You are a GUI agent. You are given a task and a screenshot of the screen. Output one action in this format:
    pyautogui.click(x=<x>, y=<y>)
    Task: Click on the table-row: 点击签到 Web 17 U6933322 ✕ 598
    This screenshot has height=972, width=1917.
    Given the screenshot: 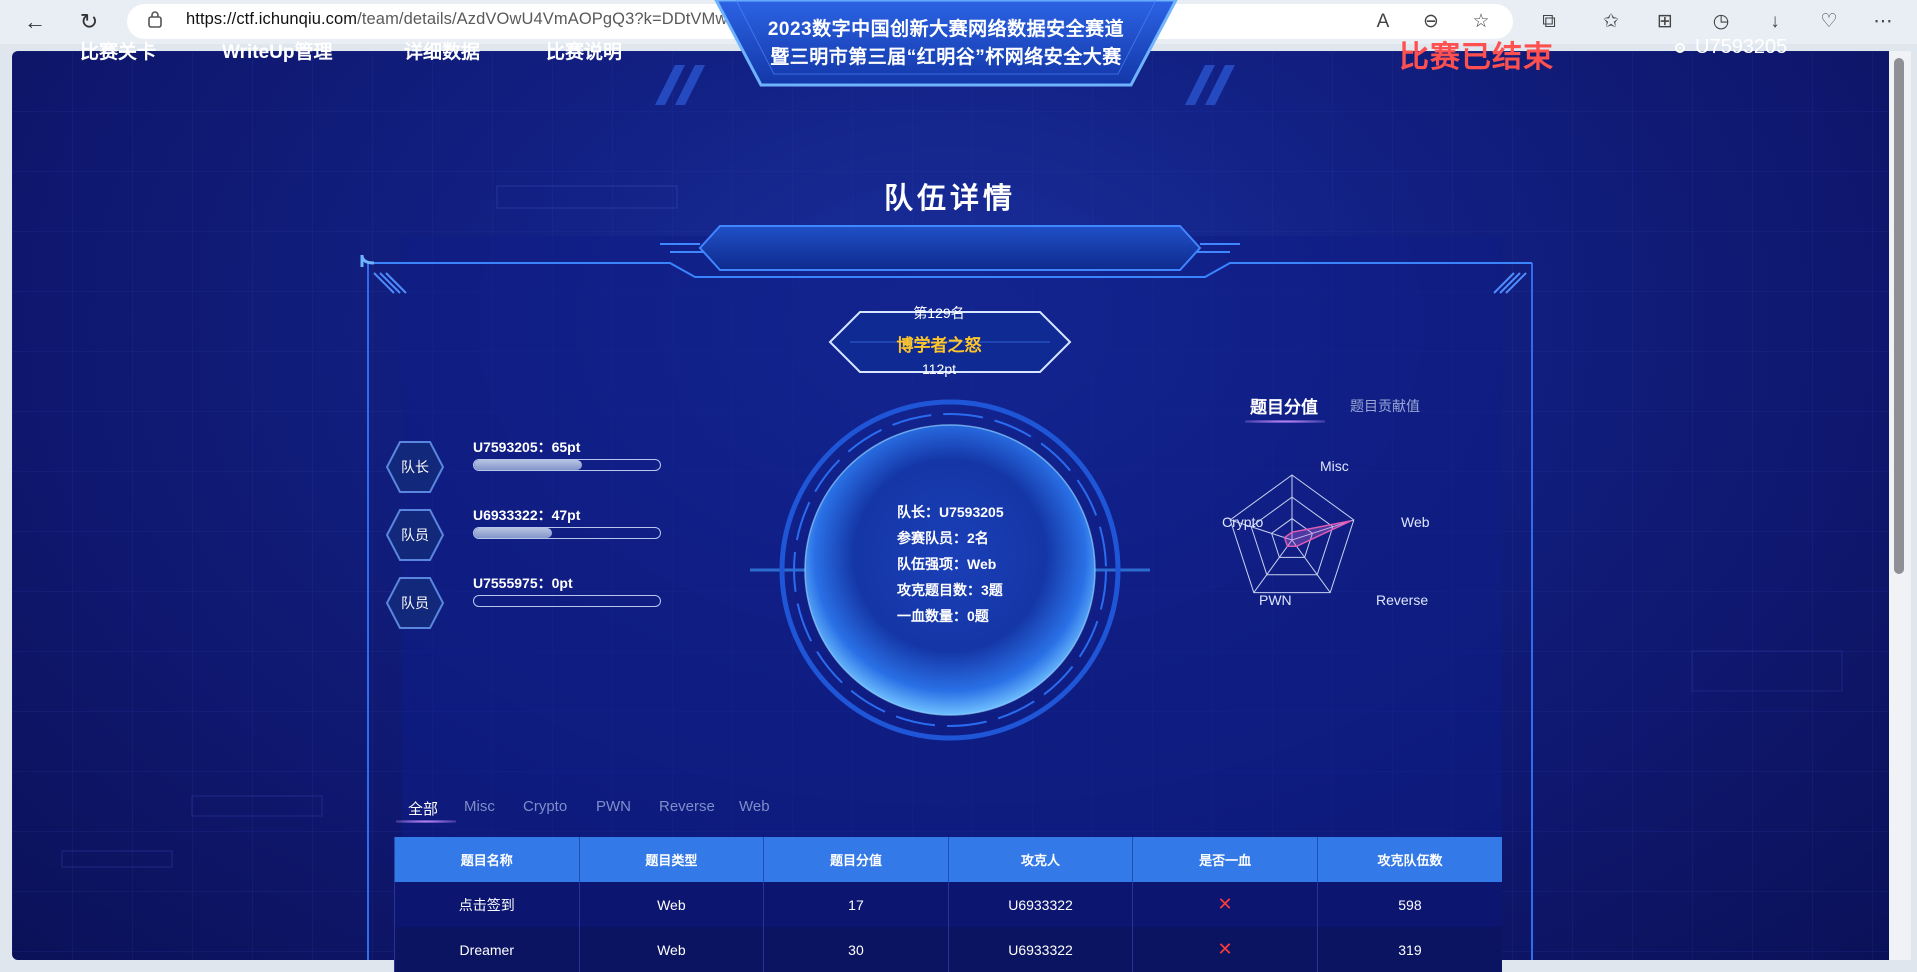 What is the action you would take?
    pyautogui.click(x=948, y=904)
    